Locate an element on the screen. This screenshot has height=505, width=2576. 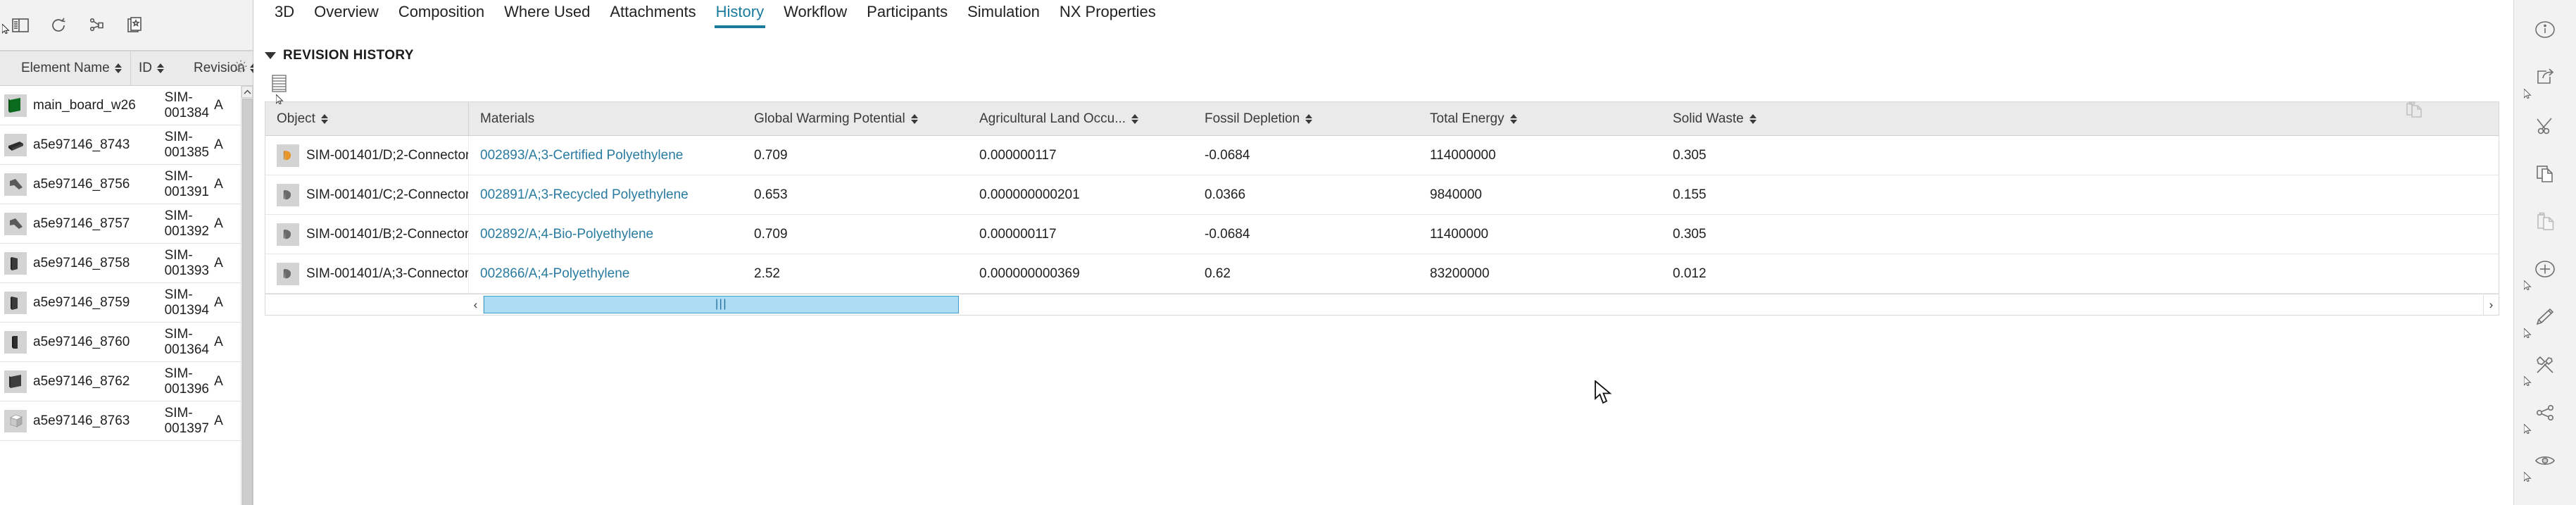
tab-composition: Composition is located at coordinates (441, 12).